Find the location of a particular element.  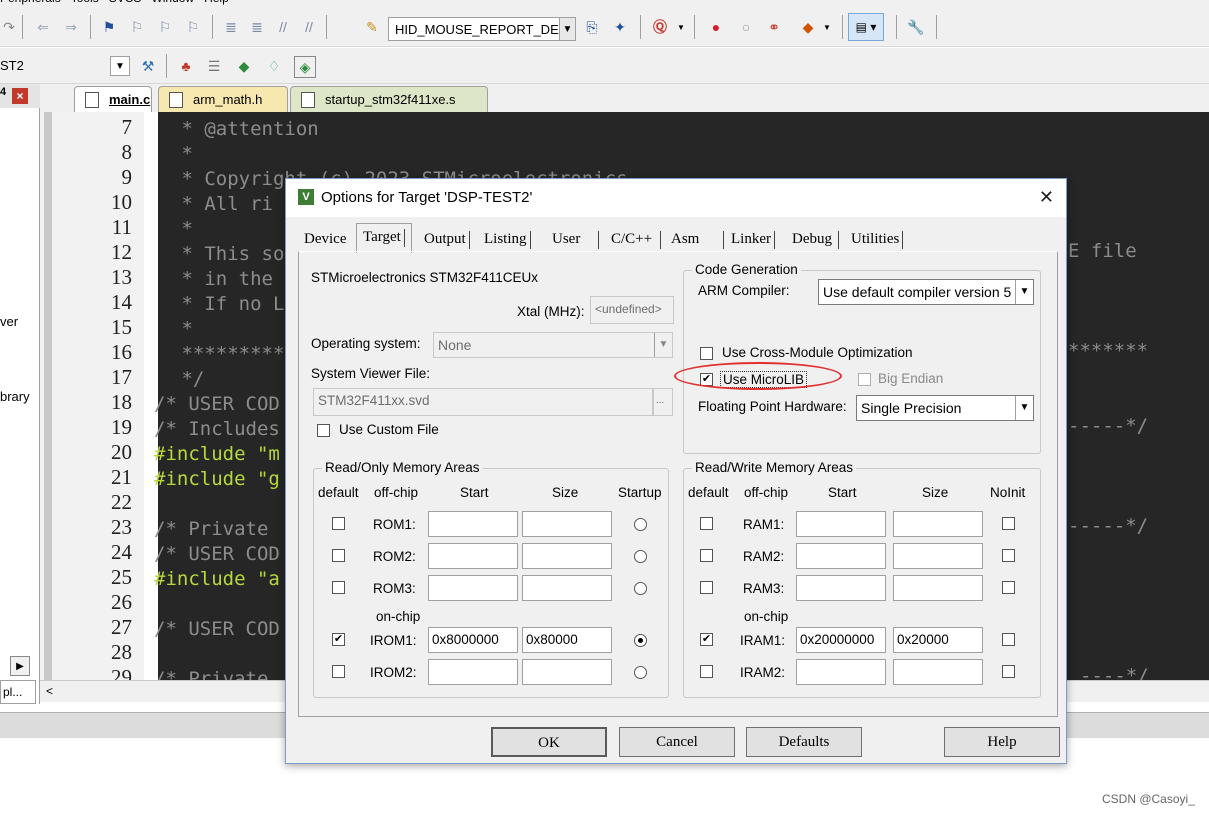

bookmark-prev-icon: ⚐ is located at coordinates (137, 27).